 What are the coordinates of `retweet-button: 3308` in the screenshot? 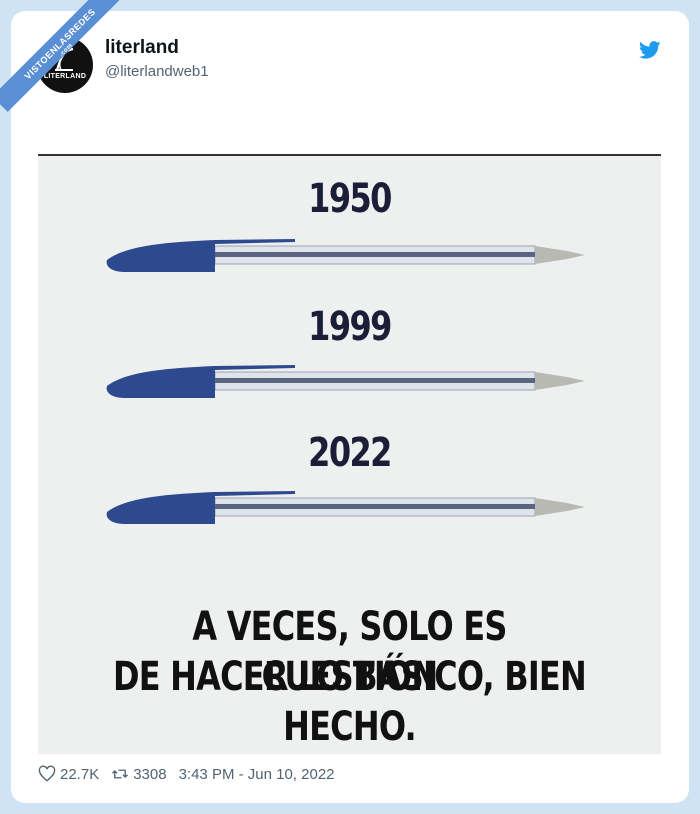 It's located at (139, 774).